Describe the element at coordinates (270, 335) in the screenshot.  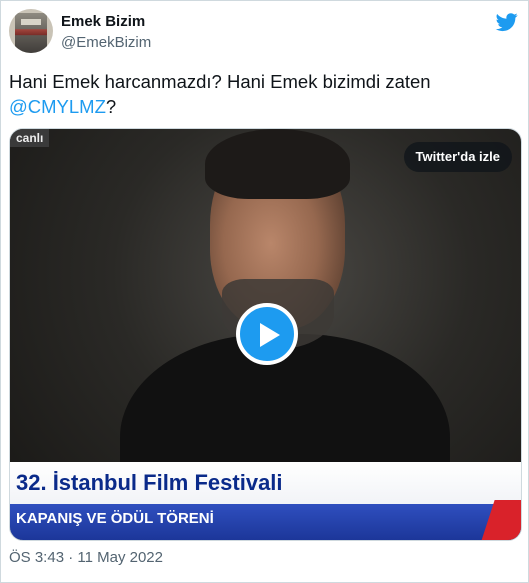
I see `play-icon` at that location.